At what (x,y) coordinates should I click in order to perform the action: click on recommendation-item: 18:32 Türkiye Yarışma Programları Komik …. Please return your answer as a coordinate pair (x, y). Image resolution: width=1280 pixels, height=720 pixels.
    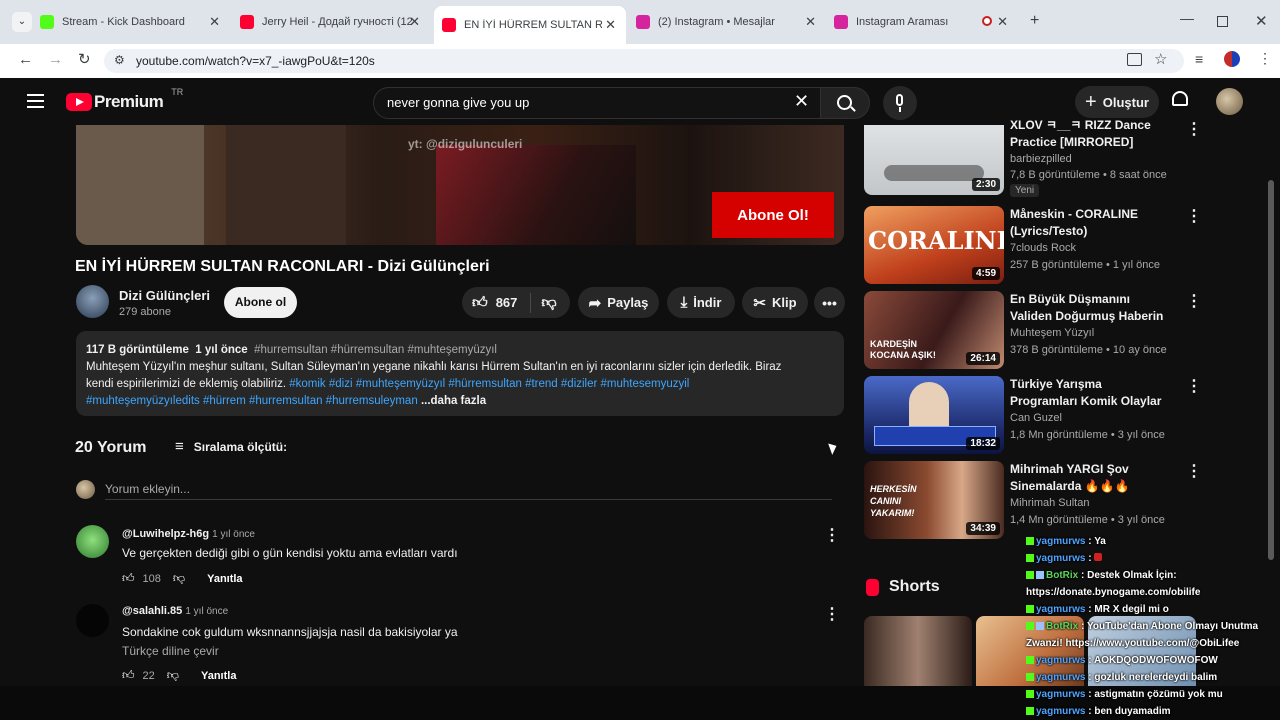
    Looking at the image, I should click on (1033, 415).